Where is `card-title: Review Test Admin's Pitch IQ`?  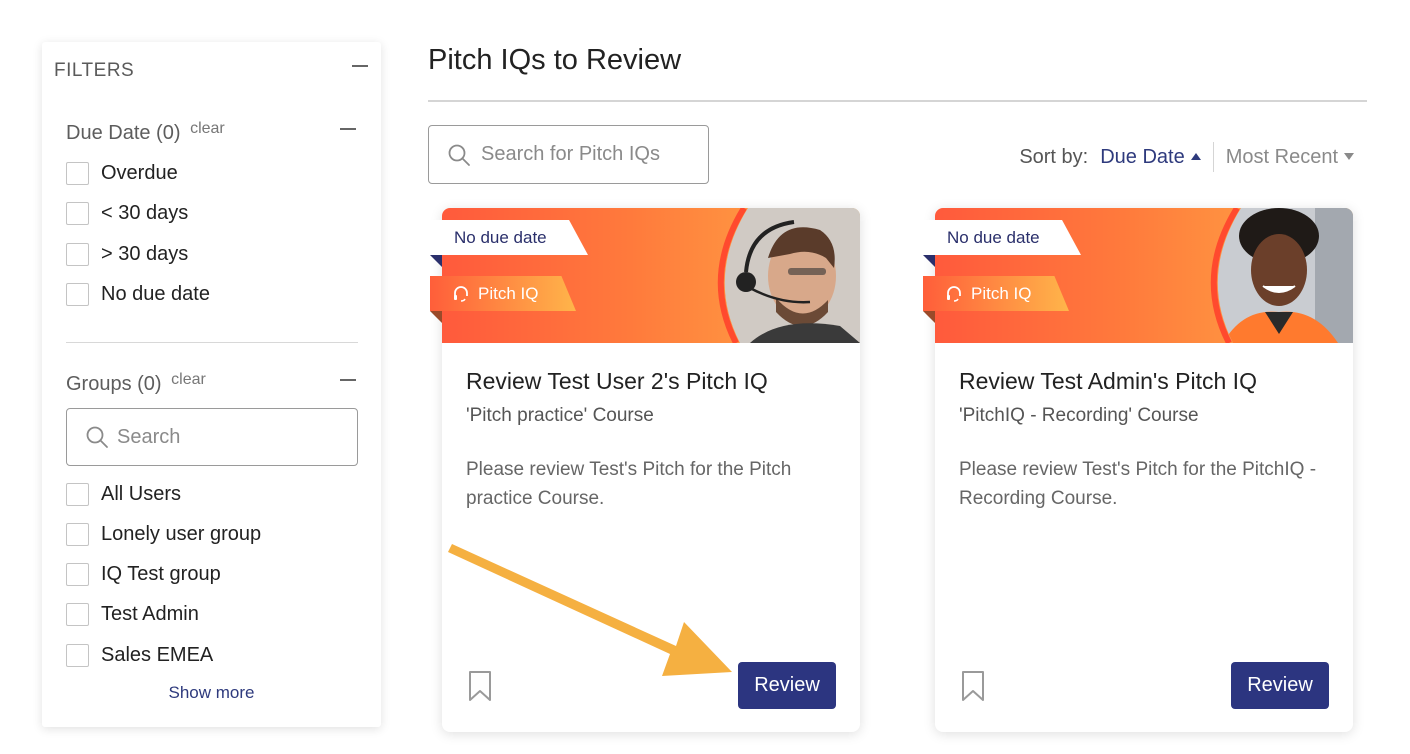
card-title: Review Test Admin's Pitch IQ is located at coordinates (1108, 381).